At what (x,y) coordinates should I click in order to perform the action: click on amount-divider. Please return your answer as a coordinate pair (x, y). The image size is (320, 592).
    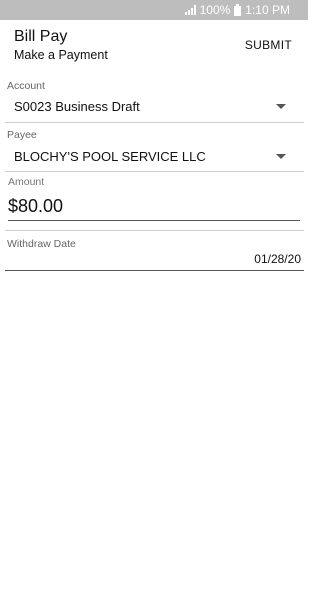
    Looking at the image, I should click on (154, 230).